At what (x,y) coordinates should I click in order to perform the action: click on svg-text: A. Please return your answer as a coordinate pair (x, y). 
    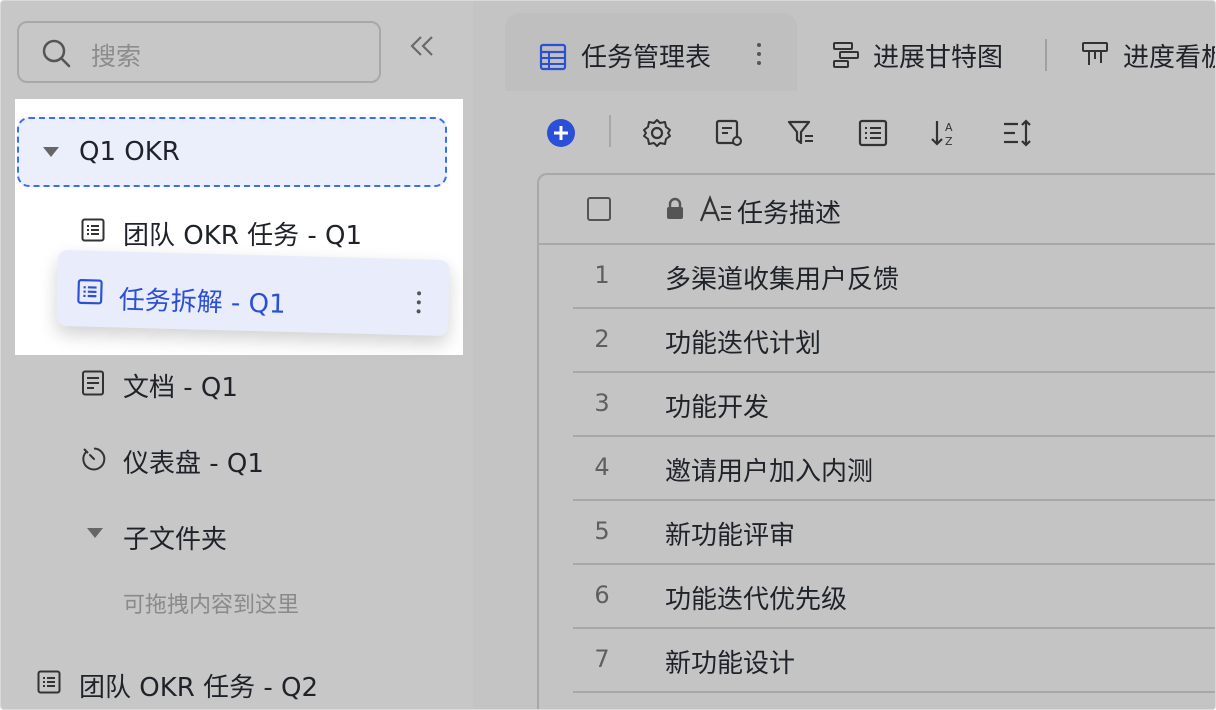
    Looking at the image, I should click on (949, 127).